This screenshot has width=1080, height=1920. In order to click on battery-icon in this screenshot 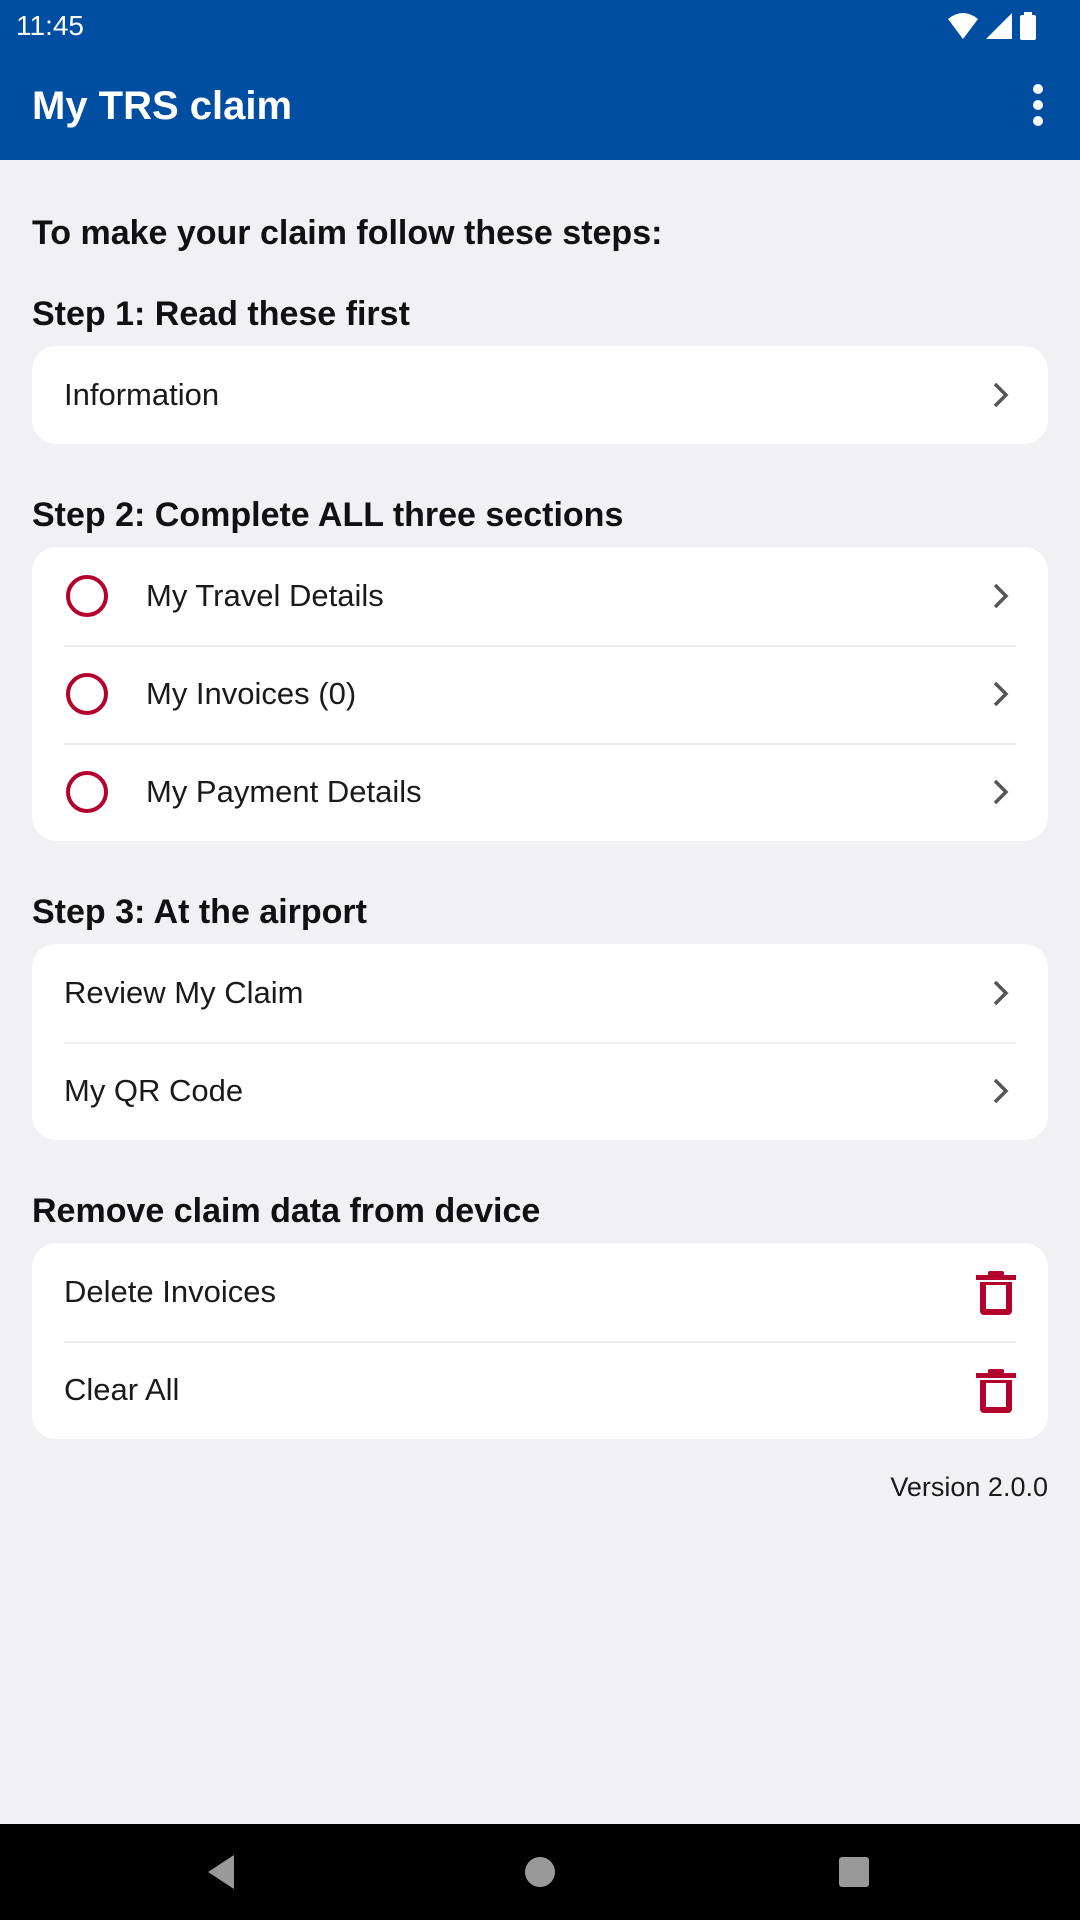, I will do `click(1028, 26)`.